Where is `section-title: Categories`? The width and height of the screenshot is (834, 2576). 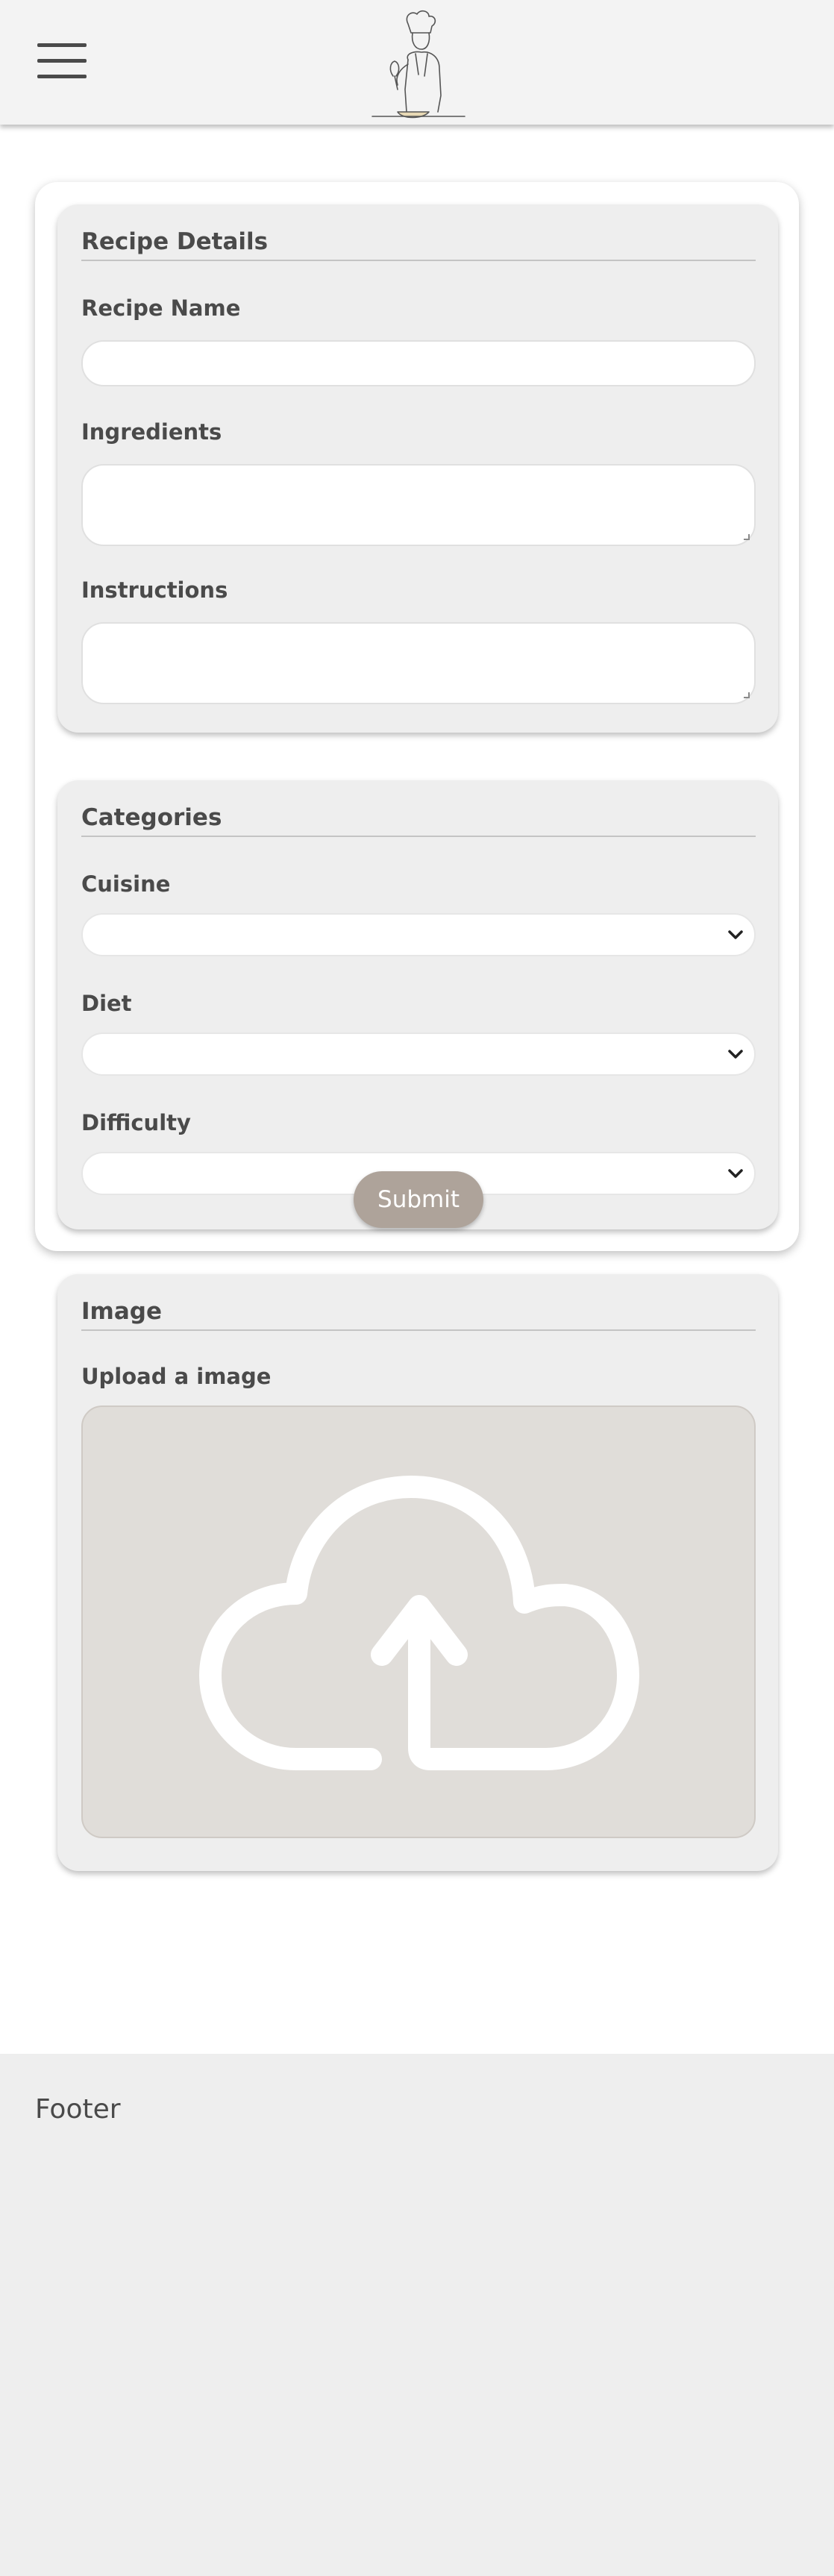
section-title: Categories is located at coordinates (152, 817).